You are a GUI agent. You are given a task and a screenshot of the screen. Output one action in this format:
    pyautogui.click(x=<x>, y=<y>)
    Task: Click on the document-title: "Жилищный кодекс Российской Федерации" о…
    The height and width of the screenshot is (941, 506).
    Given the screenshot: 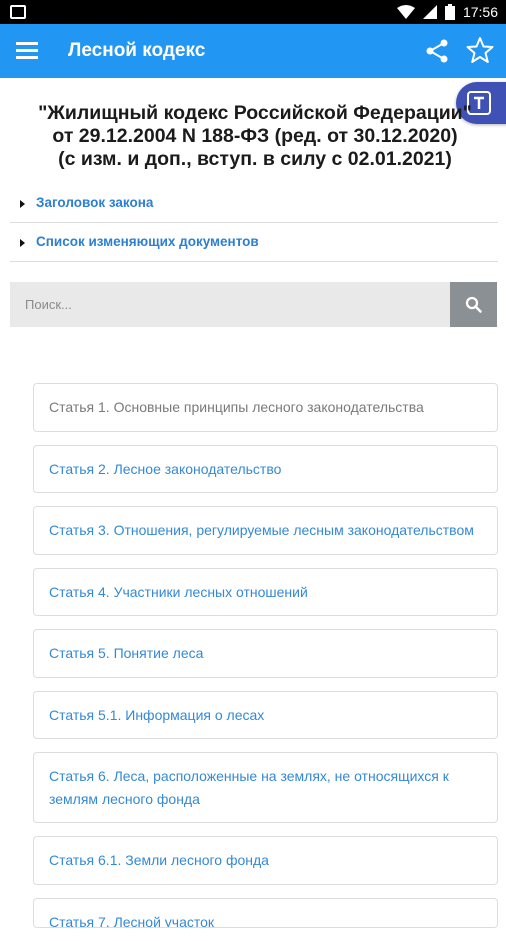 What is the action you would take?
    pyautogui.click(x=255, y=136)
    